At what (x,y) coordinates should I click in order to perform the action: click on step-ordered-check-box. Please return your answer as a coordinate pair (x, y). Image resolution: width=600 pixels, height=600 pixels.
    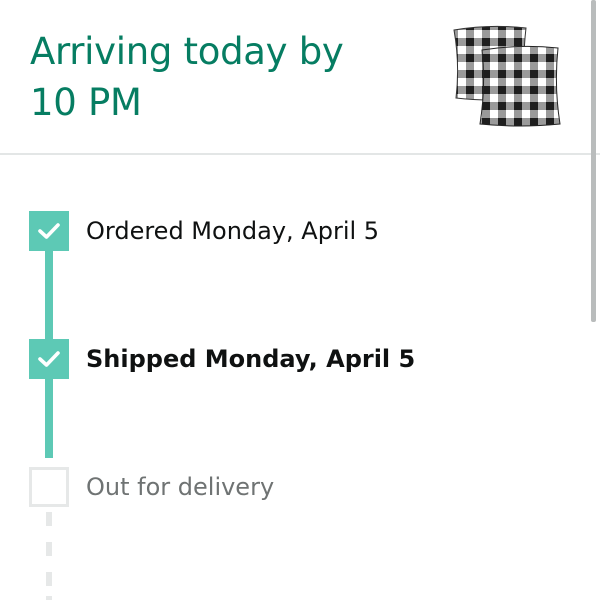
    Looking at the image, I should click on (49, 231).